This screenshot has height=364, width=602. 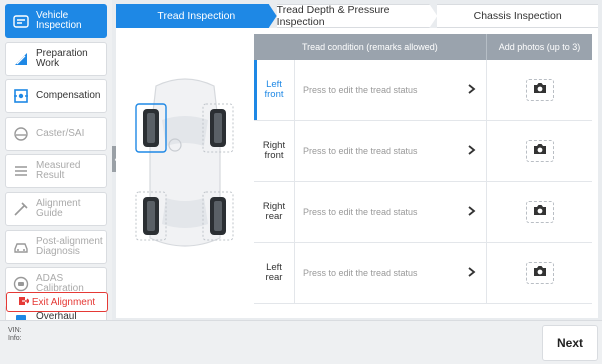 What do you see at coordinates (301, 342) in the screenshot?
I see `bottom-bar: VIN: Info: Next` at bounding box center [301, 342].